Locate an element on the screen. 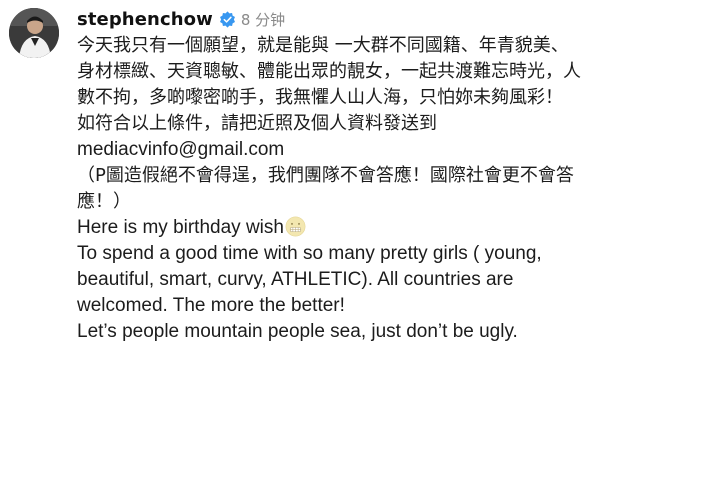  verified-badge-icon is located at coordinates (227, 19).